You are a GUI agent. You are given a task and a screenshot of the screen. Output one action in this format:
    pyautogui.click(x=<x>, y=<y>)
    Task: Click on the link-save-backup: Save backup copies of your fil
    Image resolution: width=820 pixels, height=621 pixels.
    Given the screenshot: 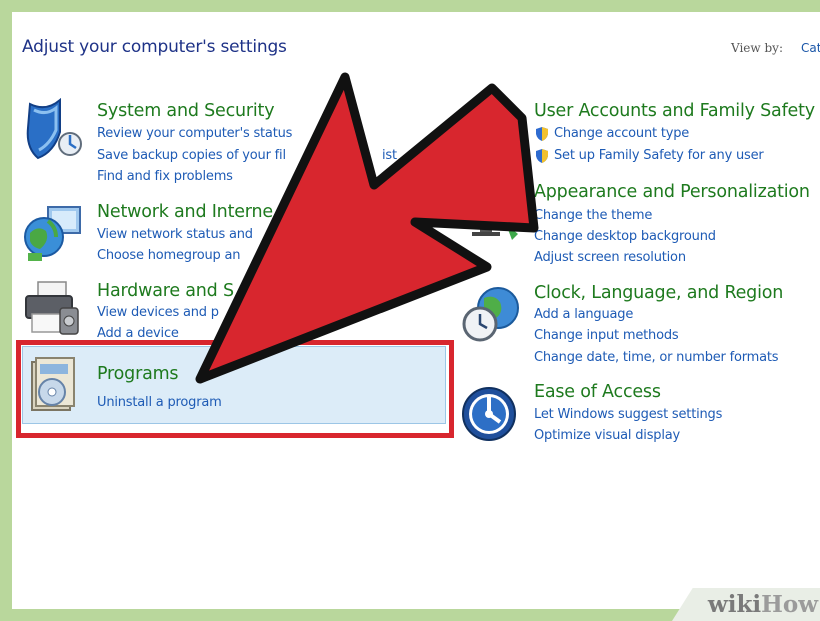 What is the action you would take?
    pyautogui.click(x=191, y=155)
    